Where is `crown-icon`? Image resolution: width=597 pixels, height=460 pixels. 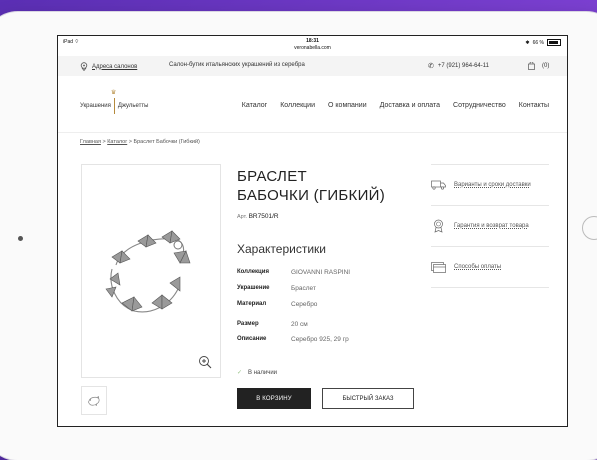 crown-icon is located at coordinates (113, 101).